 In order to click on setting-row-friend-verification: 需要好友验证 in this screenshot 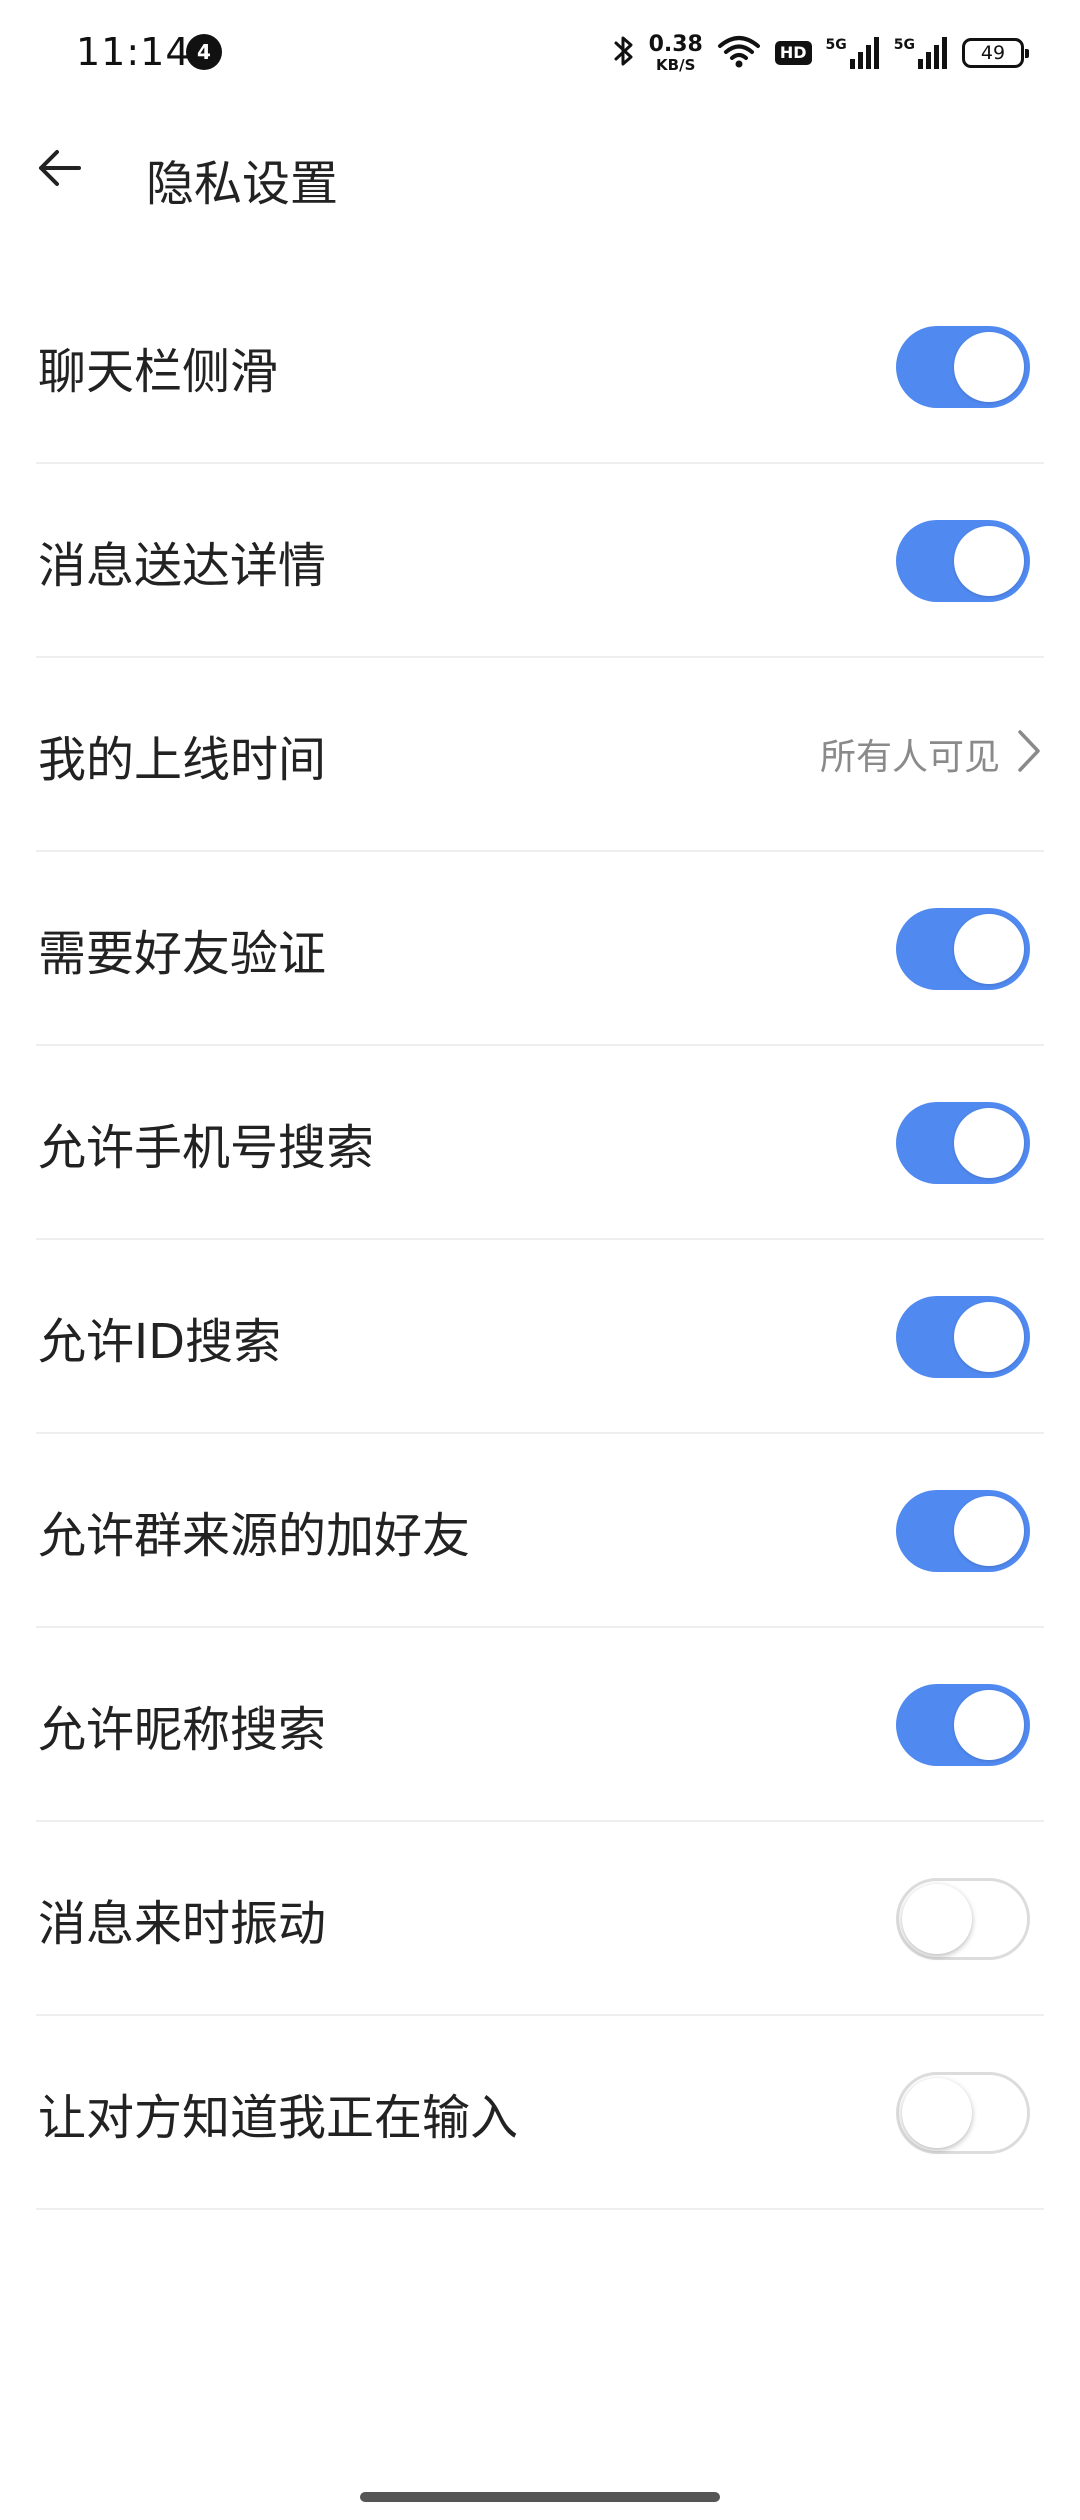, I will do `click(540, 949)`.